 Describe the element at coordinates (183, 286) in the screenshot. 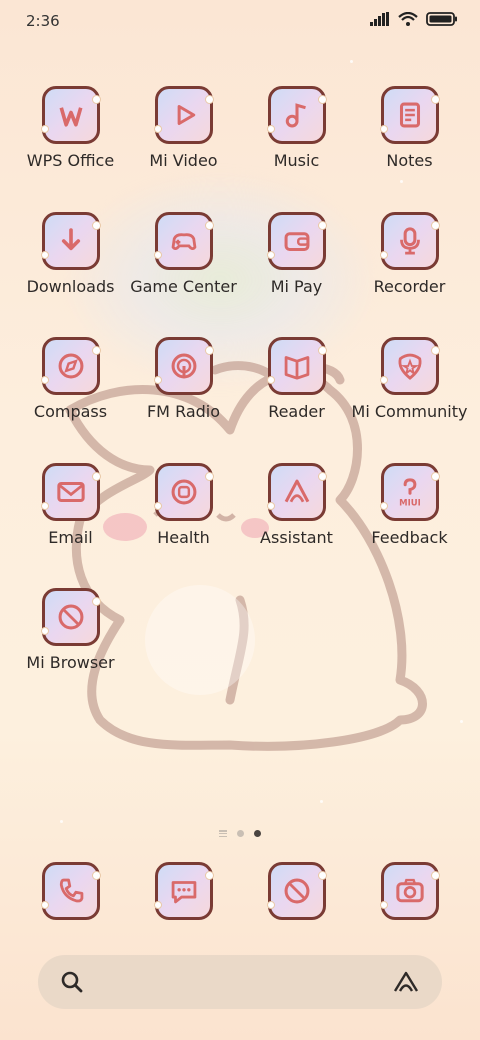

I see `app-label: Game Center` at that location.